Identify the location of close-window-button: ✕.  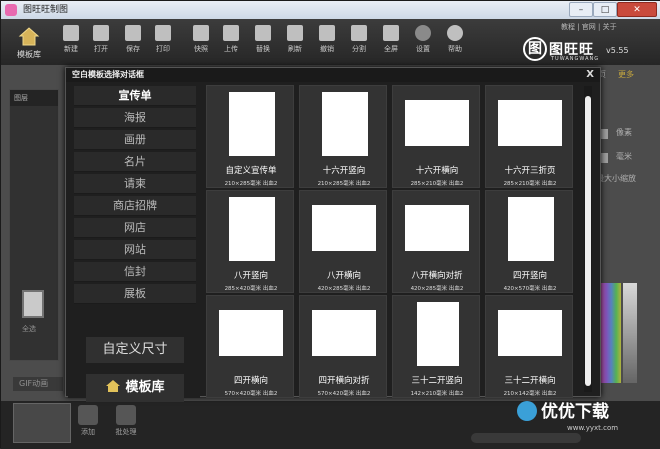
(637, 9).